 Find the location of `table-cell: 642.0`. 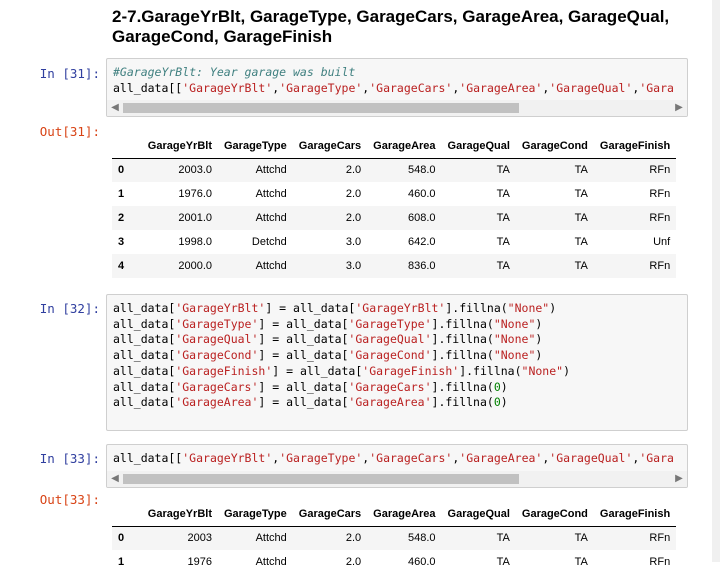

table-cell: 642.0 is located at coordinates (422, 242).